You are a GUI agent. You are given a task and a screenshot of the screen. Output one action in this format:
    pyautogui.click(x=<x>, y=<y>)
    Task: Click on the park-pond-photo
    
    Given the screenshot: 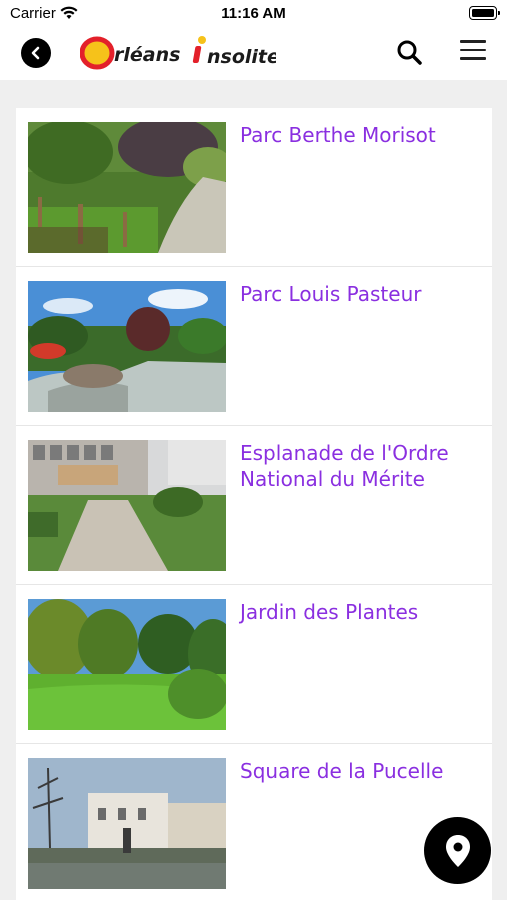 What is the action you would take?
    pyautogui.click(x=127, y=346)
    